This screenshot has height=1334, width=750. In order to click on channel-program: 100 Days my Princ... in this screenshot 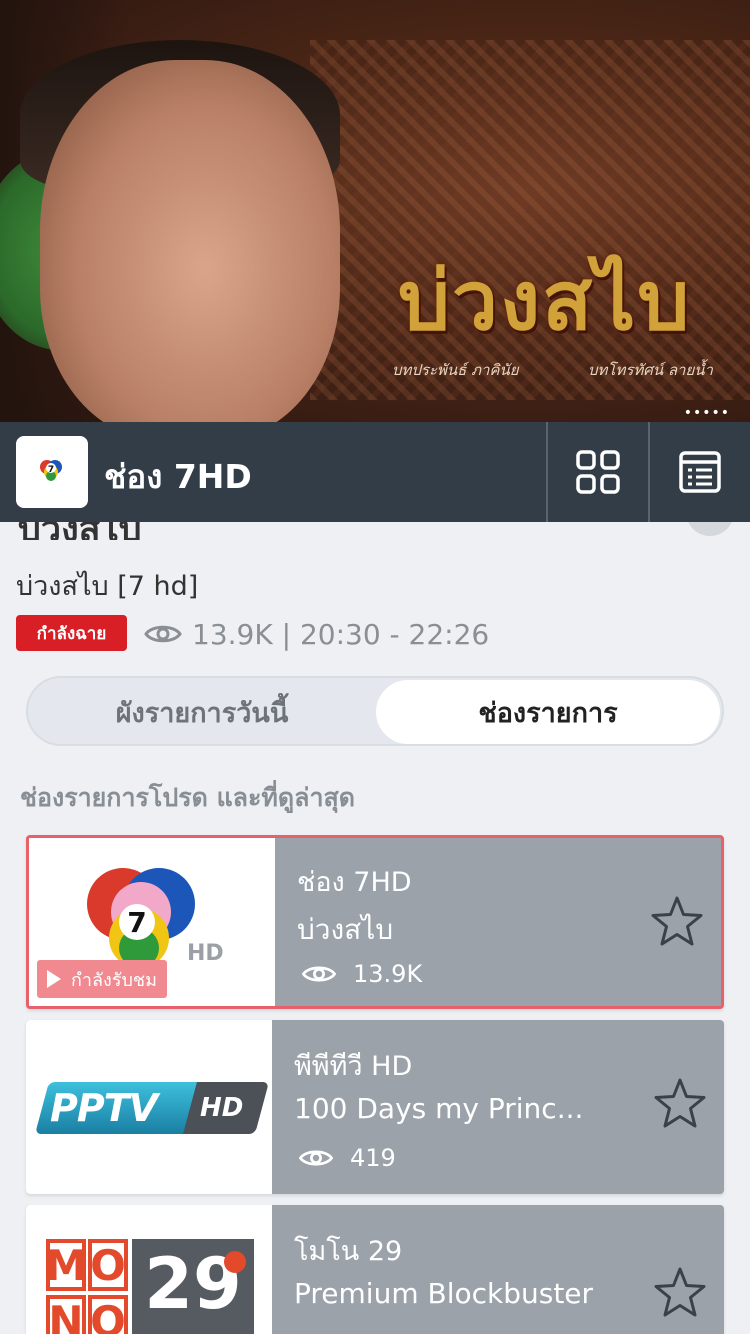, I will do `click(439, 1108)`.